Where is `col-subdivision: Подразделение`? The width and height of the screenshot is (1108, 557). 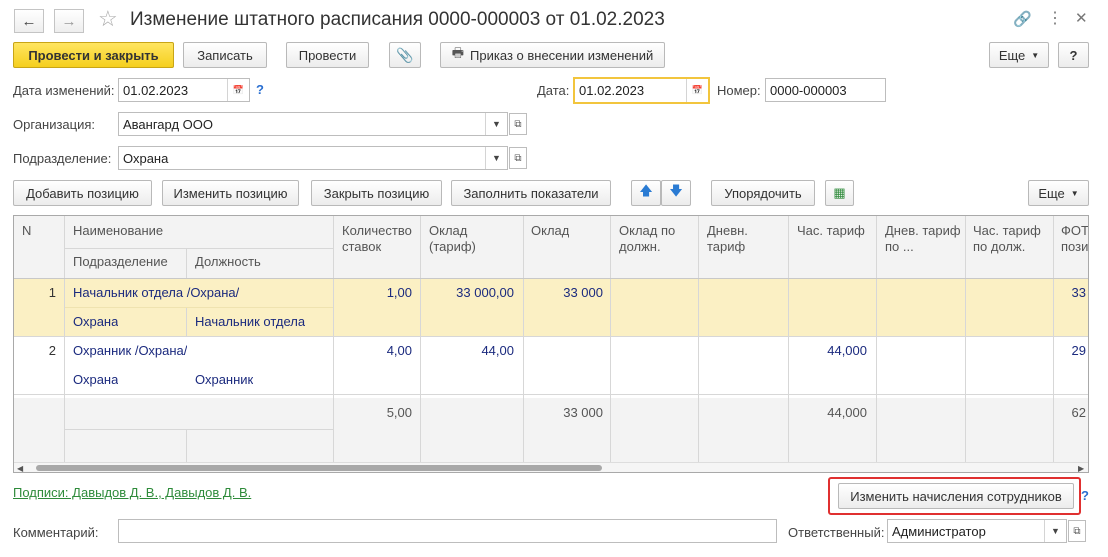
col-subdivision: Подразделение is located at coordinates (120, 261).